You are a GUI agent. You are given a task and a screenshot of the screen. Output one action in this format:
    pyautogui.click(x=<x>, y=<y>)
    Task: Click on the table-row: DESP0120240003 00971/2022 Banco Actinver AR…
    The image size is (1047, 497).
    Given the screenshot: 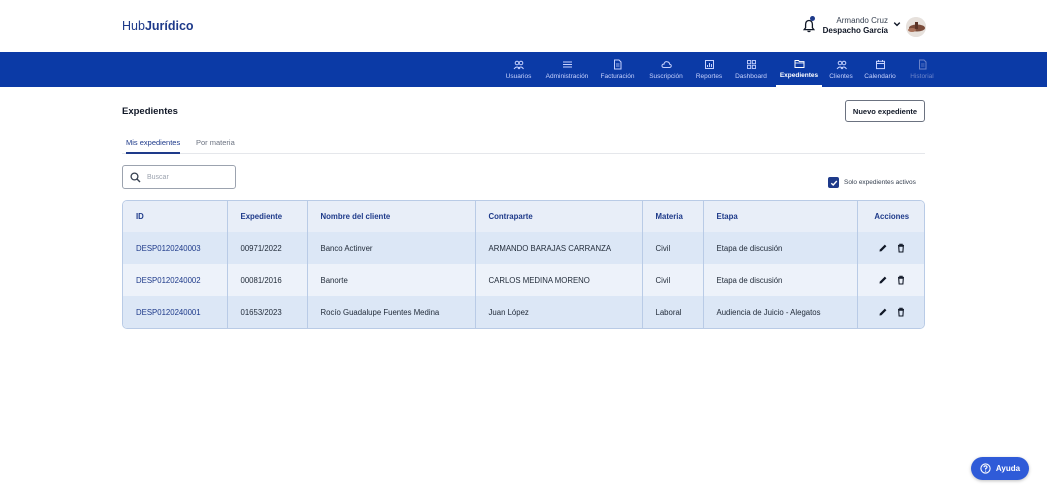 What is the action you would take?
    pyautogui.click(x=523, y=248)
    